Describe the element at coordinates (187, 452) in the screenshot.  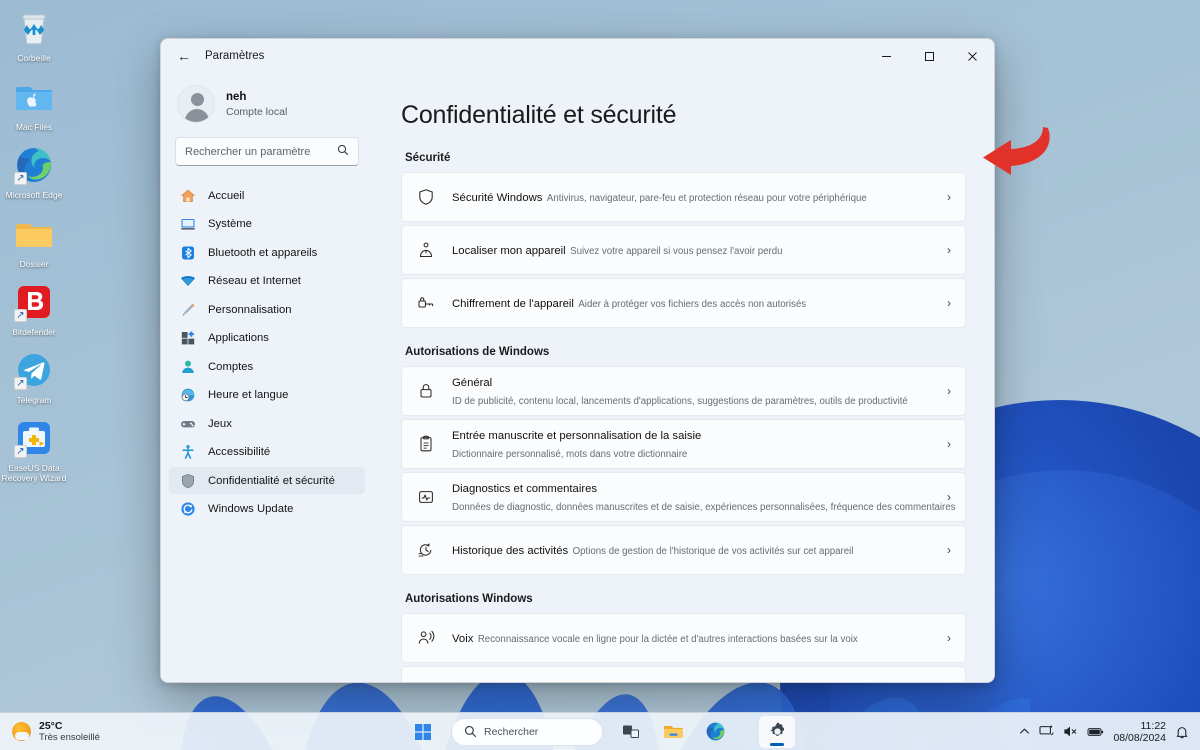
I see `accessibility-icon` at that location.